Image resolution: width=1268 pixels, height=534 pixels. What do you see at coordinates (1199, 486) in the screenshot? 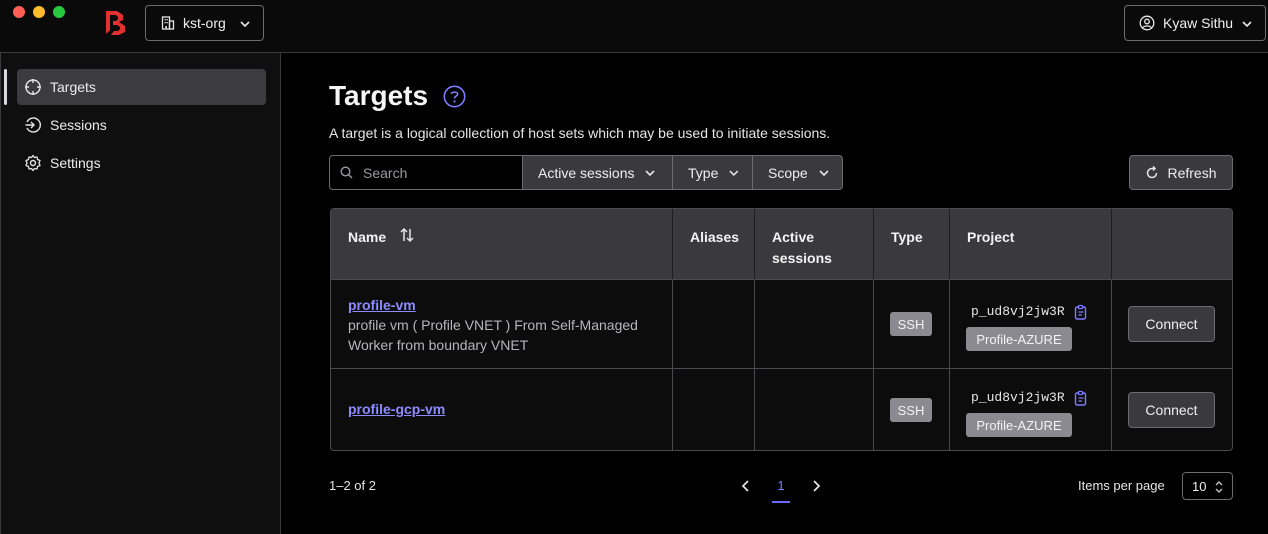
I see `items-per-page-value: 10` at bounding box center [1199, 486].